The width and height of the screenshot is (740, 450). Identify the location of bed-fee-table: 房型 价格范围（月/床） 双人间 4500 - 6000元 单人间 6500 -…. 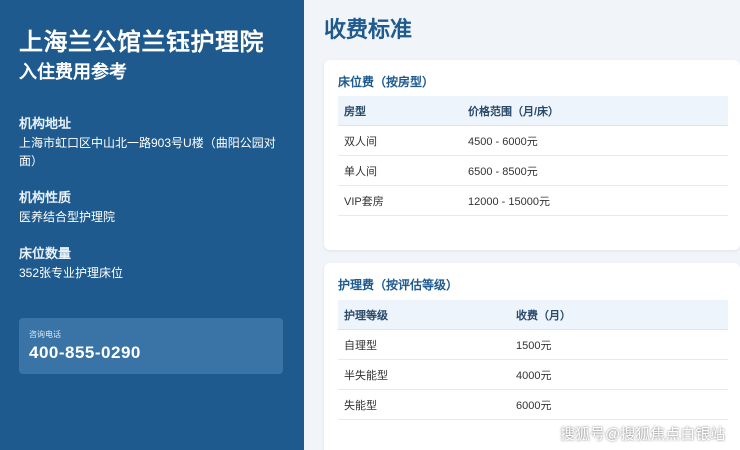
(533, 156).